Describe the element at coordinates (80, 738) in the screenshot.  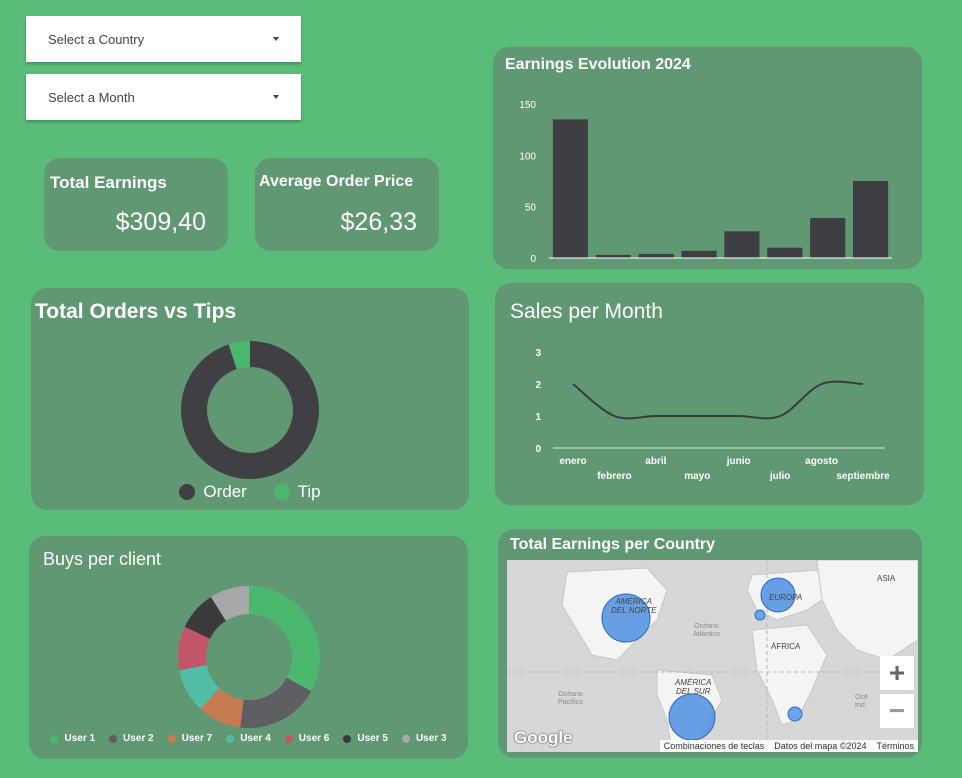
I see `legend-label: User 1` at that location.